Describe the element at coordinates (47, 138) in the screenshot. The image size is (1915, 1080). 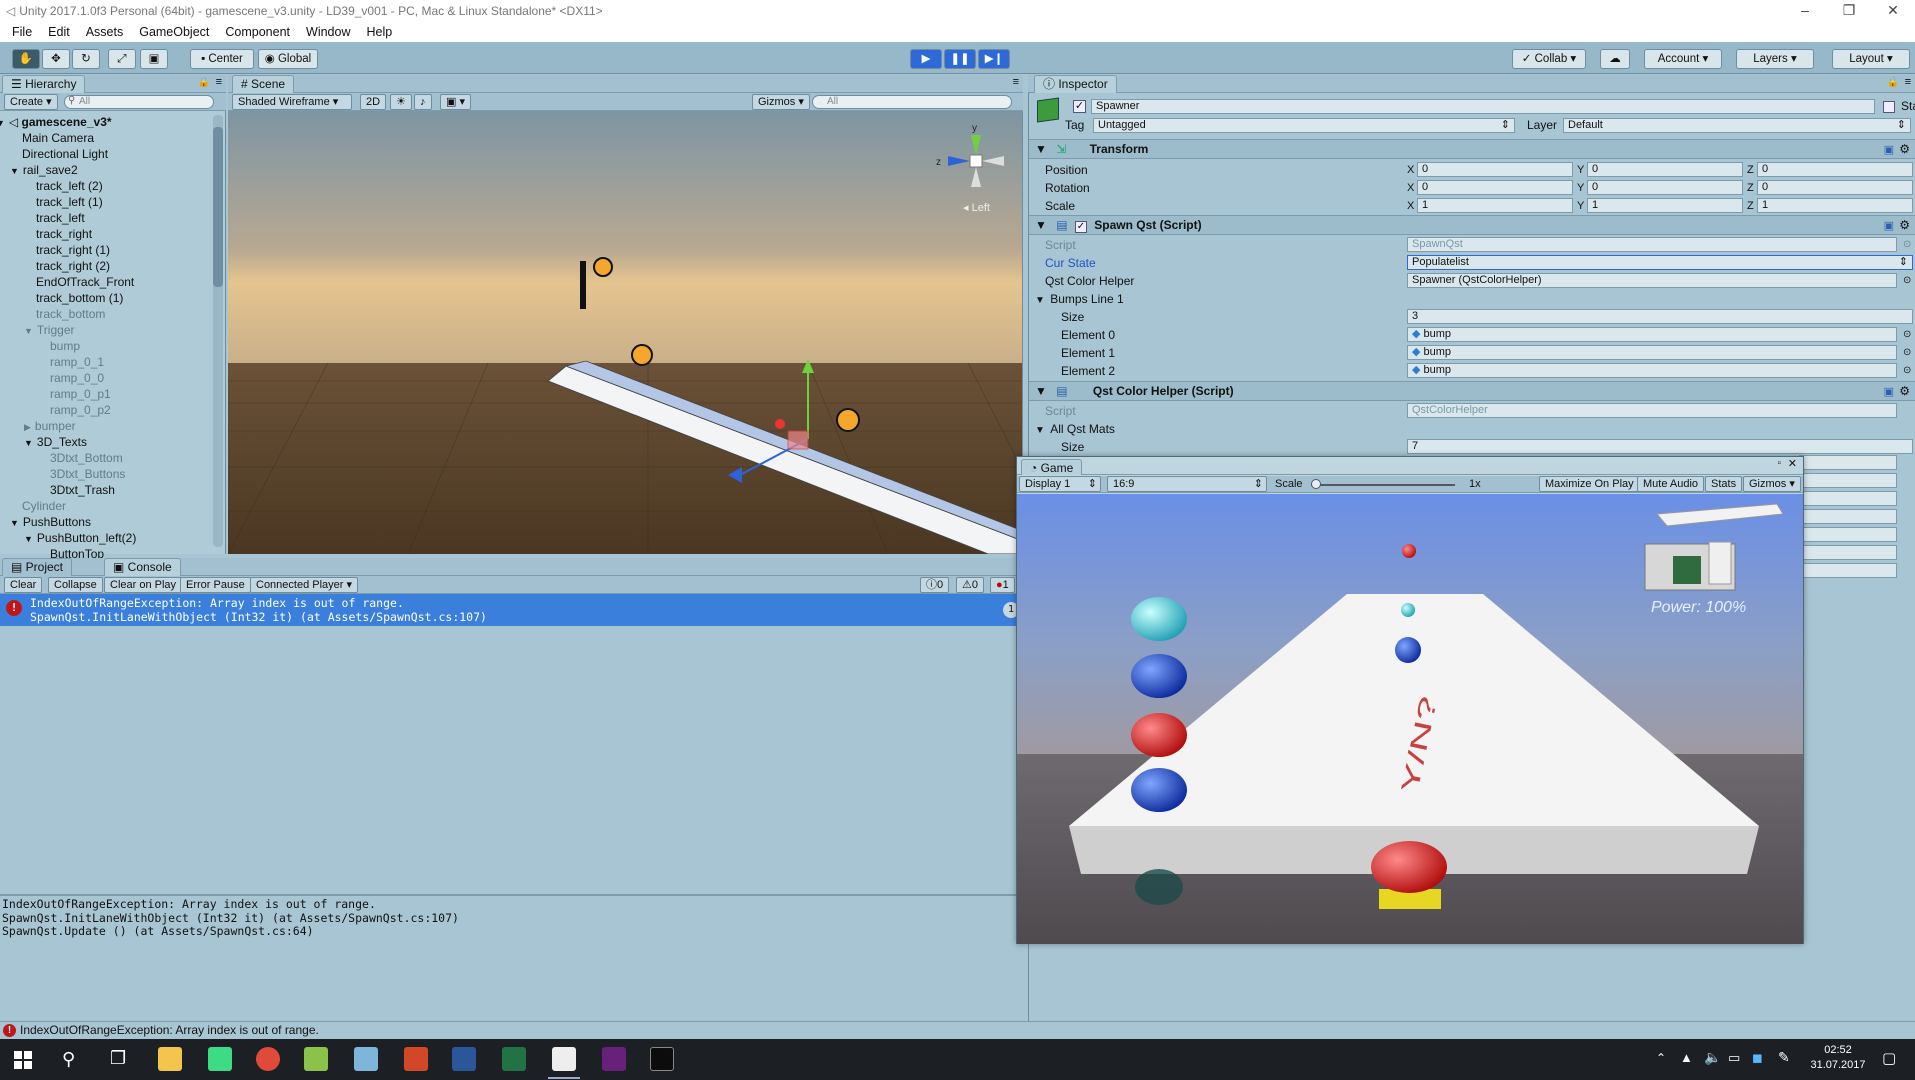
I see `hierarchy-item: Main Camera` at that location.